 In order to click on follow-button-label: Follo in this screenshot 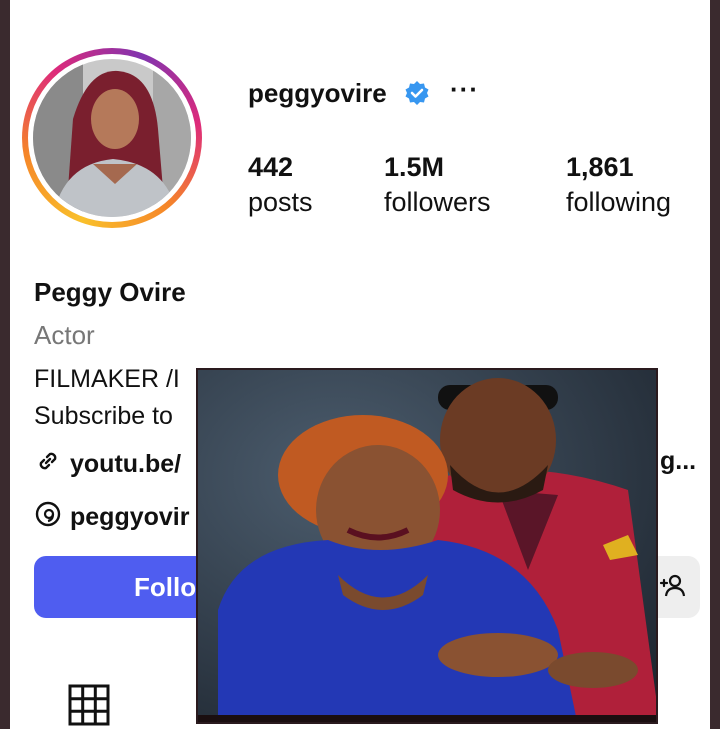, I will do `click(165, 586)`.